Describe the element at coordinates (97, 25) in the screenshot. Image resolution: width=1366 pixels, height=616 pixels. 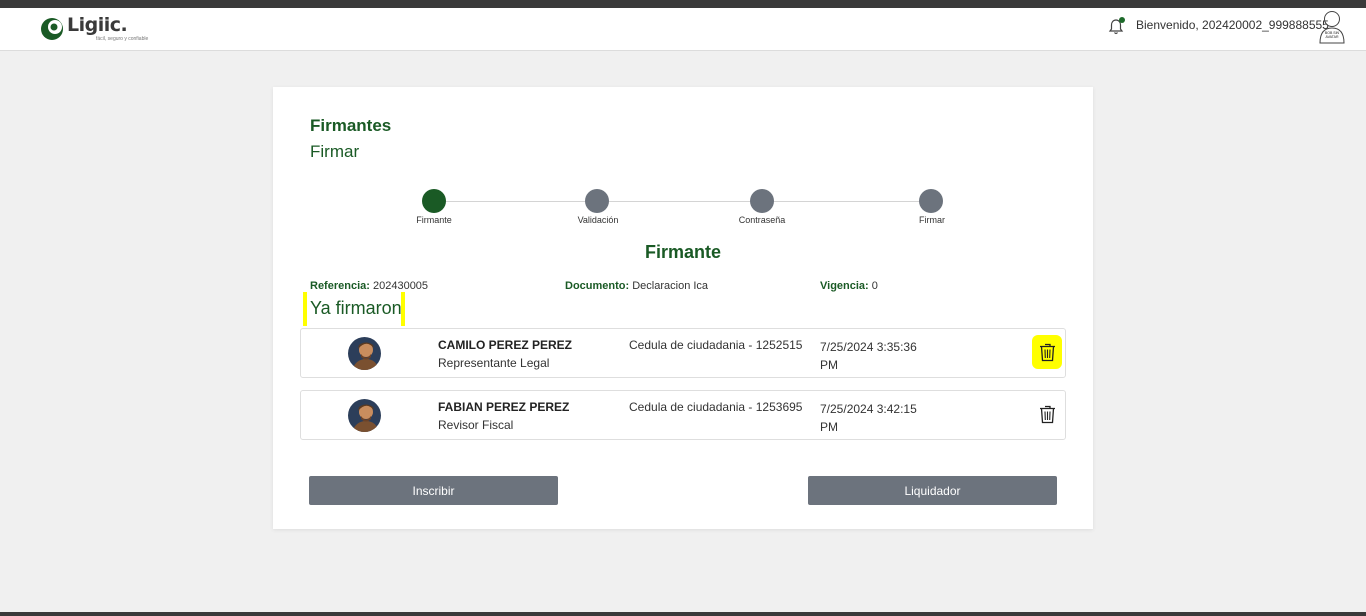
I see `logo-text: Ligiic.` at that location.